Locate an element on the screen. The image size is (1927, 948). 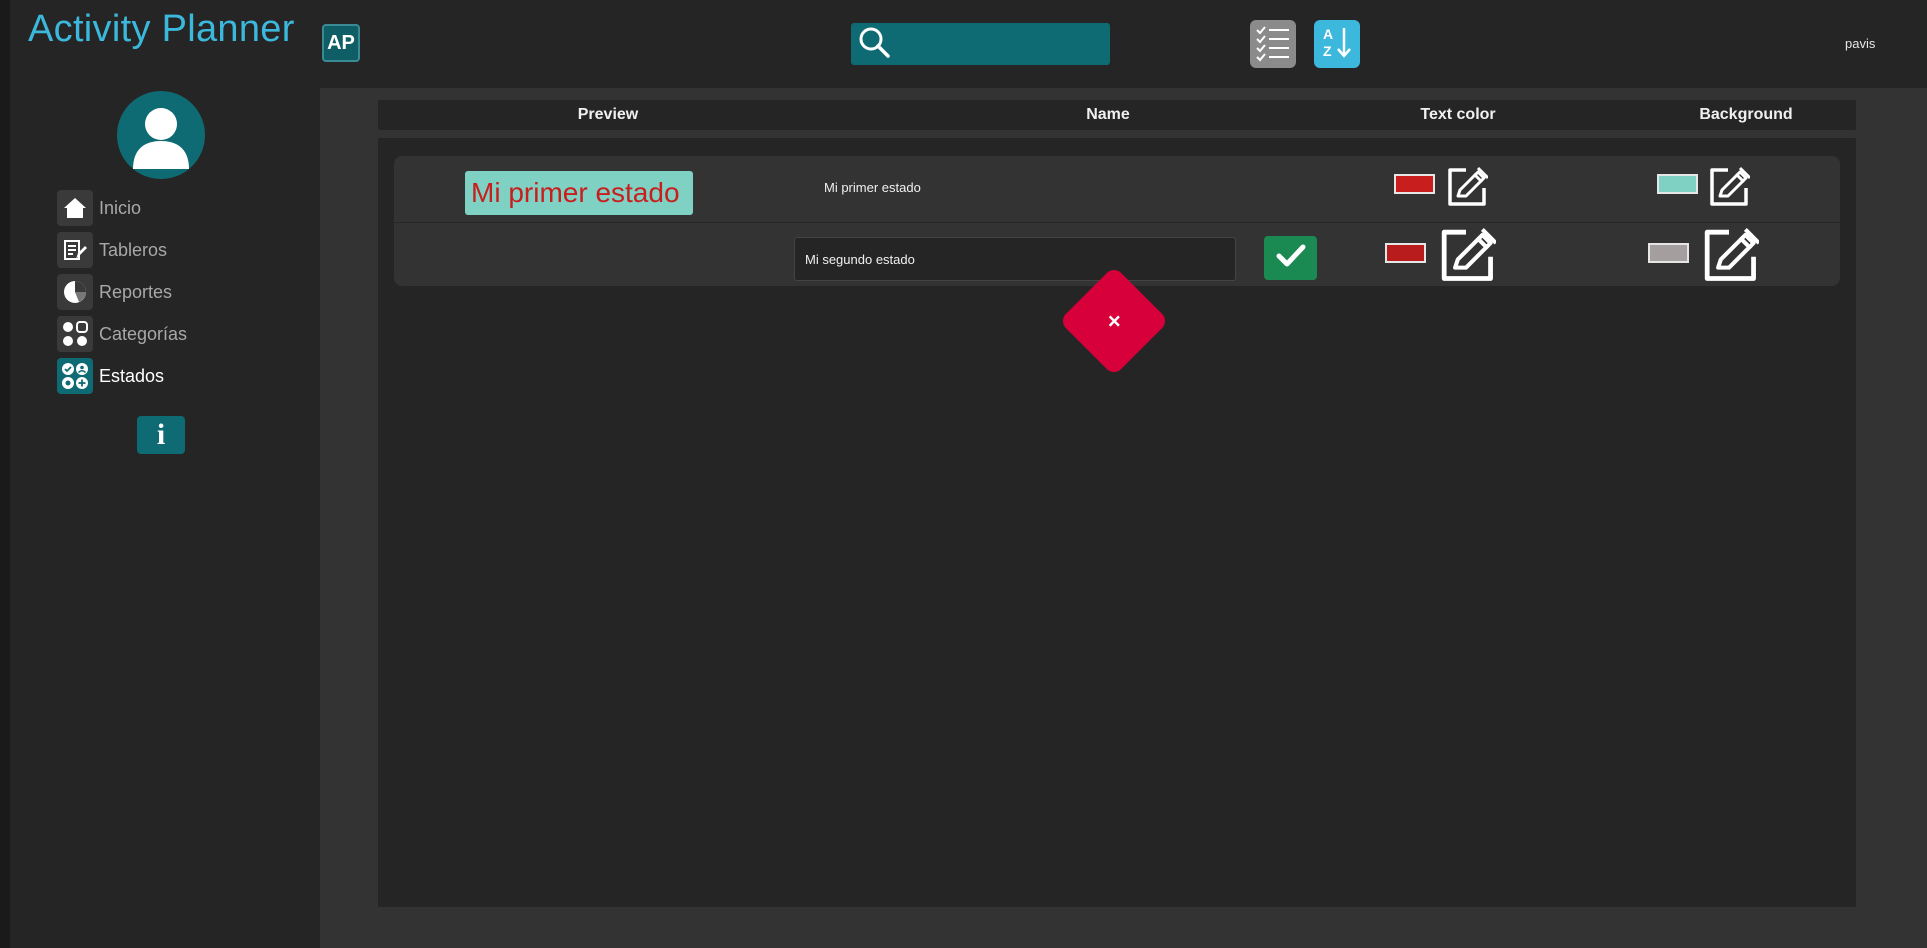
checklist-view-button is located at coordinates (1273, 44).